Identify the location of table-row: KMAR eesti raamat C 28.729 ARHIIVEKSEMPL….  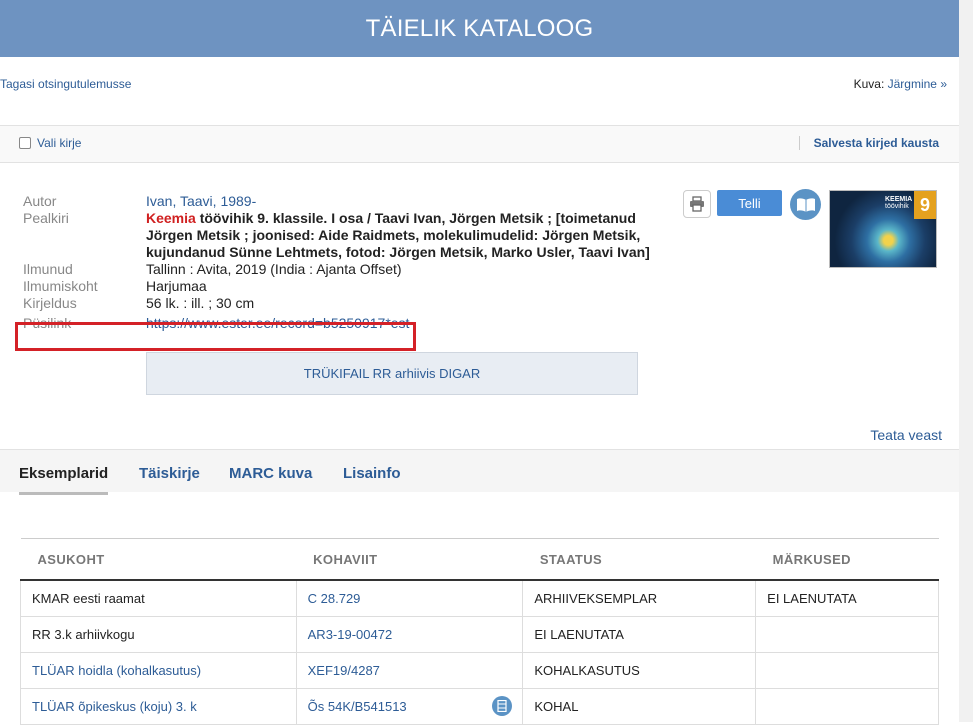
(479, 598).